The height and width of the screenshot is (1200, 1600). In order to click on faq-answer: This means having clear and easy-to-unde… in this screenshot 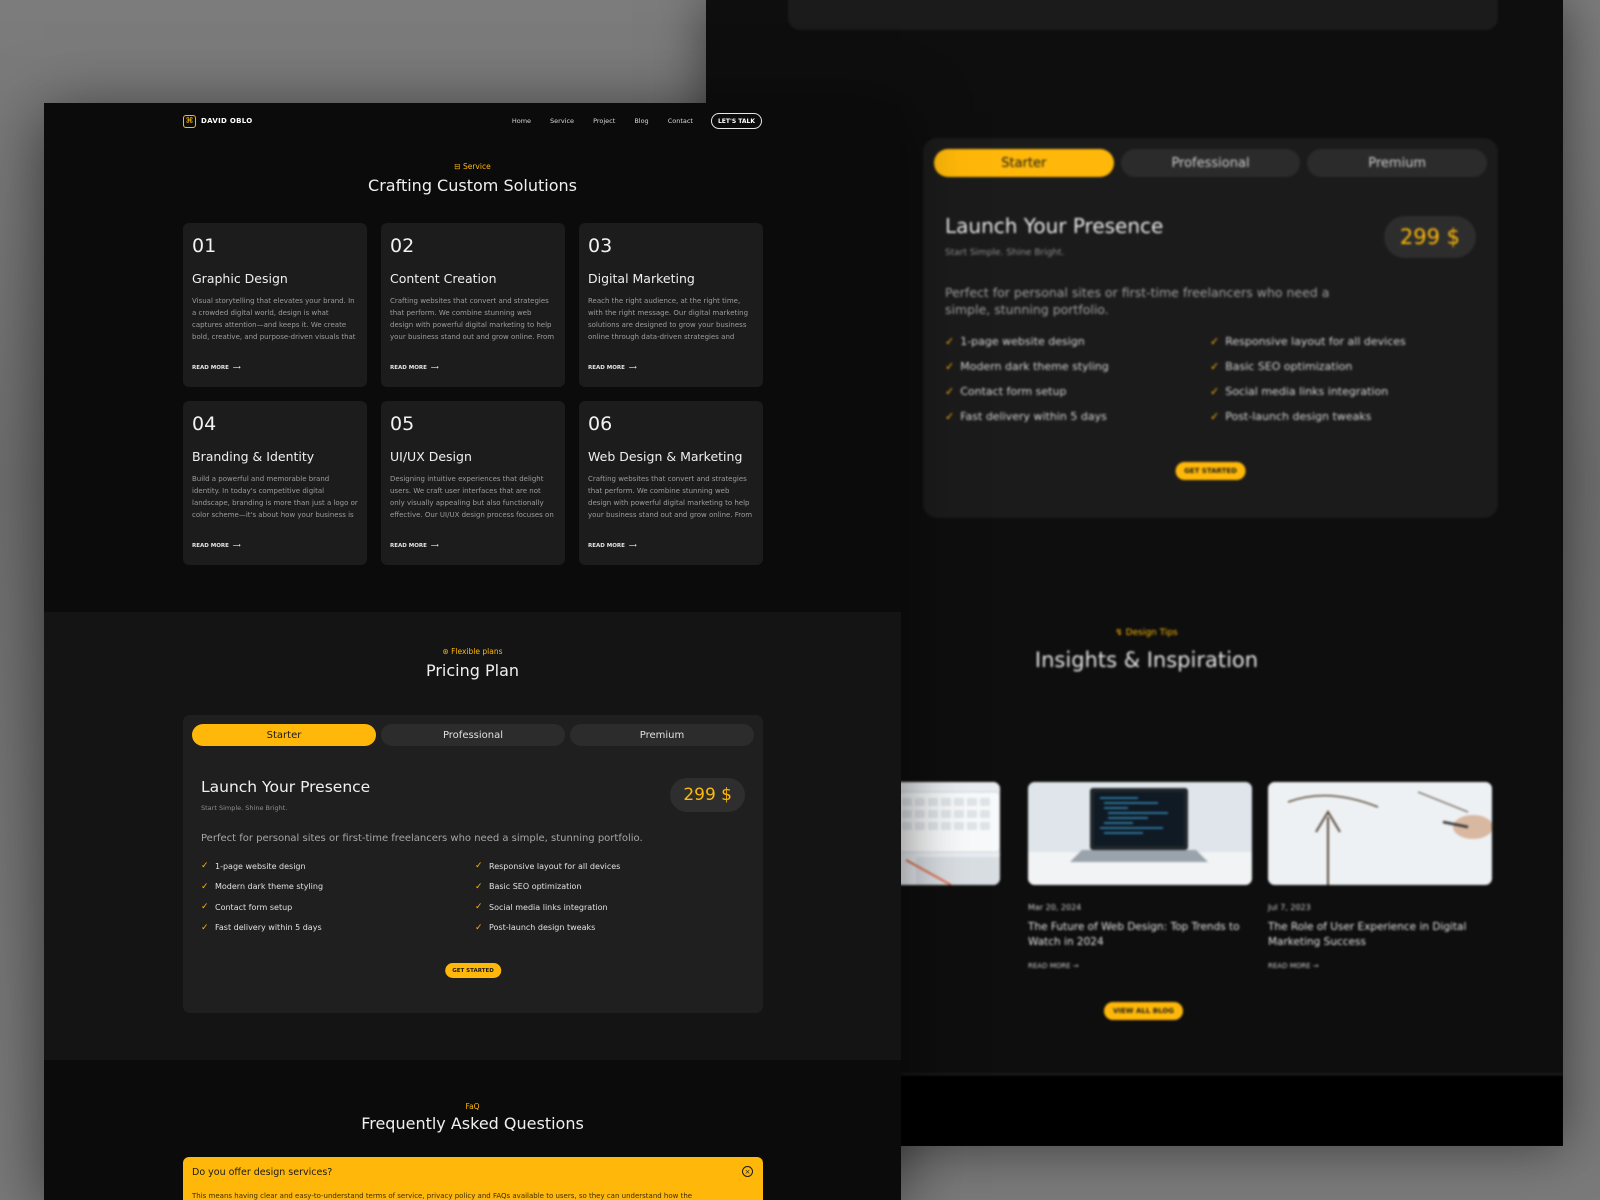, I will do `click(442, 1196)`.